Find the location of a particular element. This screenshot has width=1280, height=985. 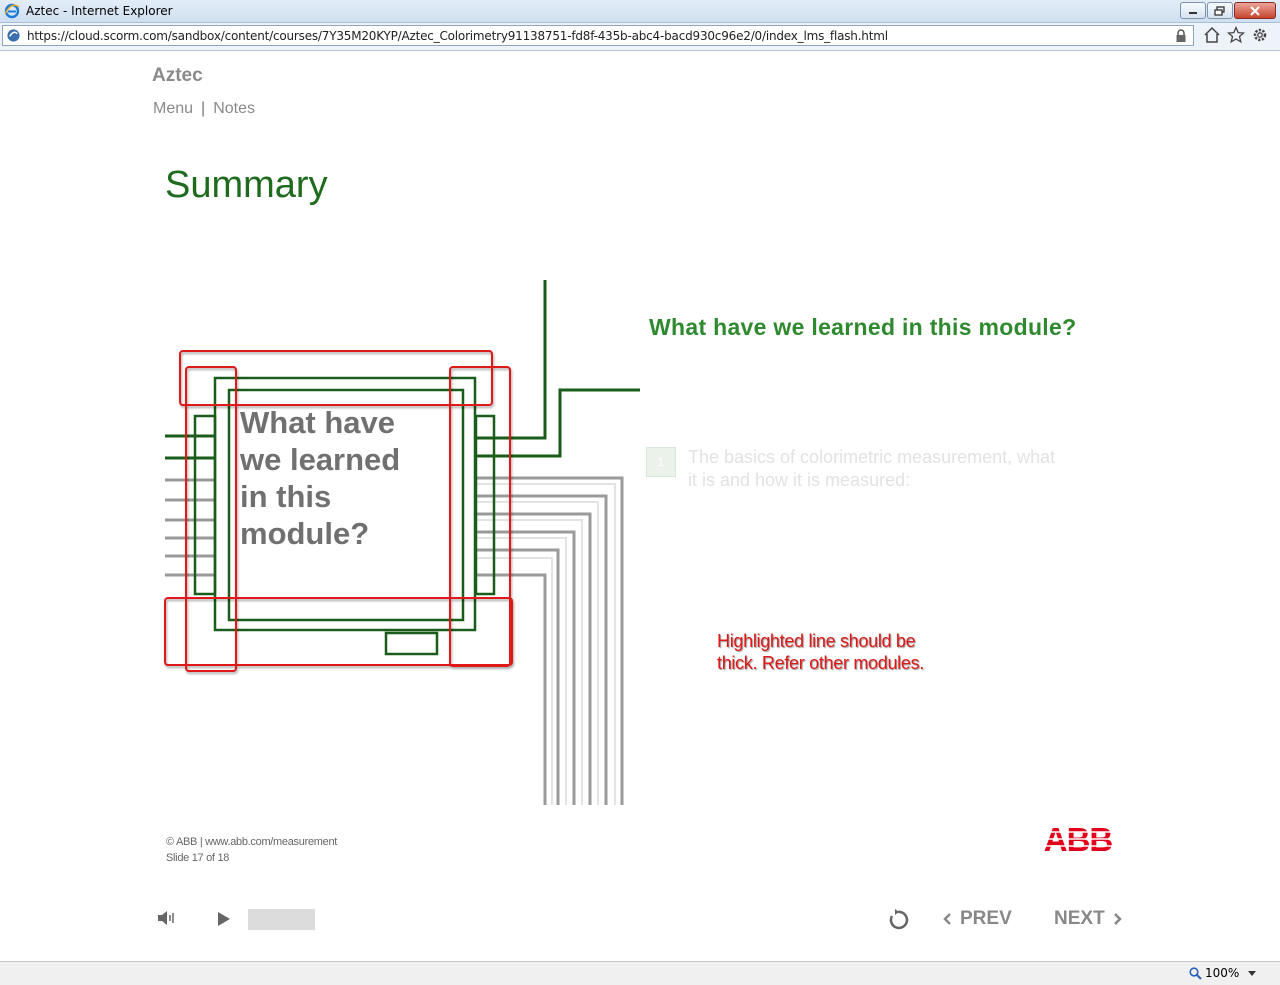

abb-logo: ABB is located at coordinates (1078, 839).